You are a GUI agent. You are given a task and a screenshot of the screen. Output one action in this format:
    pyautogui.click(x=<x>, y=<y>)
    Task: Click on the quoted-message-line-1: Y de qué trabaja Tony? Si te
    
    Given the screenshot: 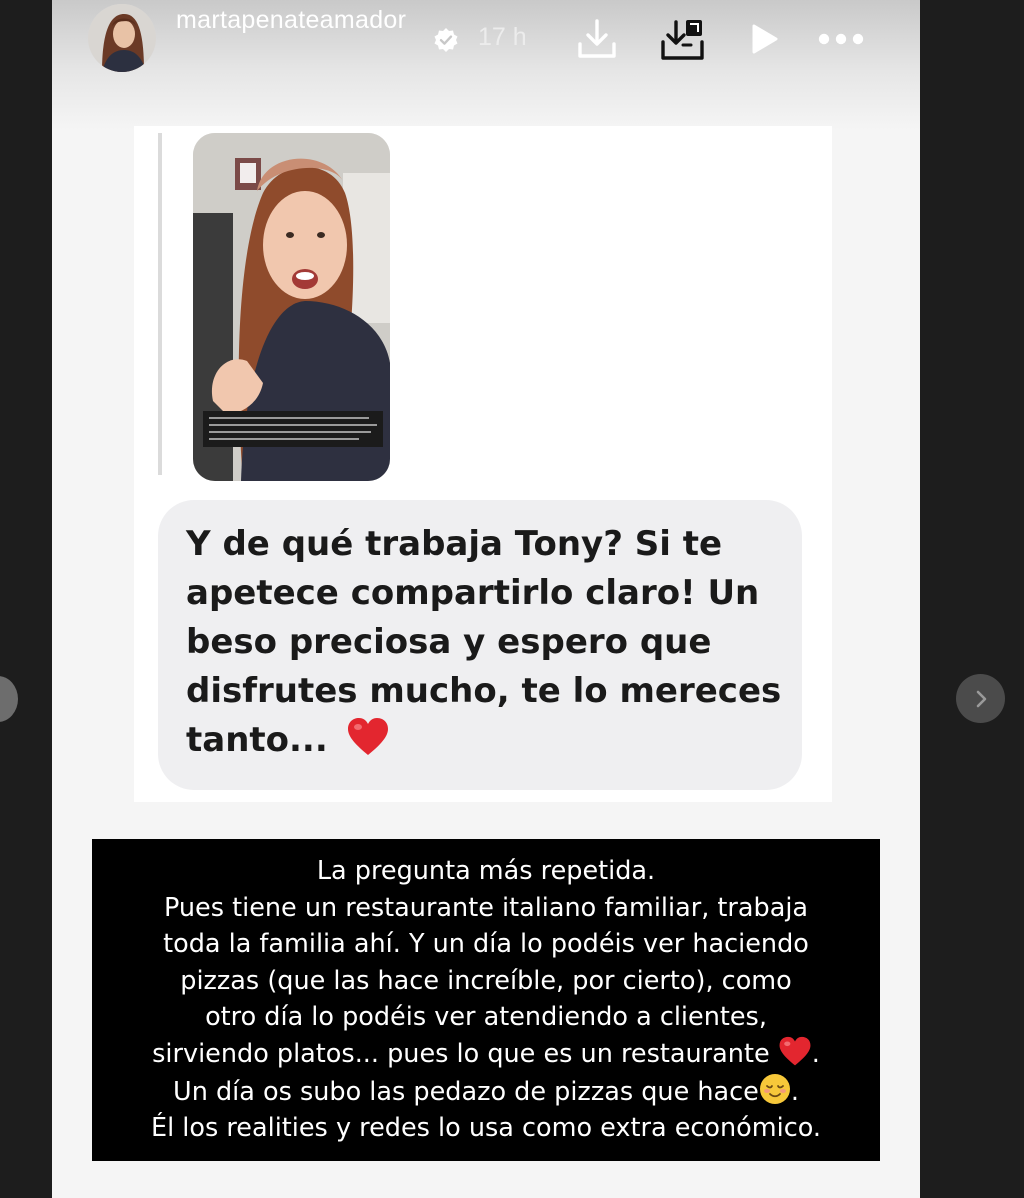 What is the action you would take?
    pyautogui.click(x=454, y=544)
    